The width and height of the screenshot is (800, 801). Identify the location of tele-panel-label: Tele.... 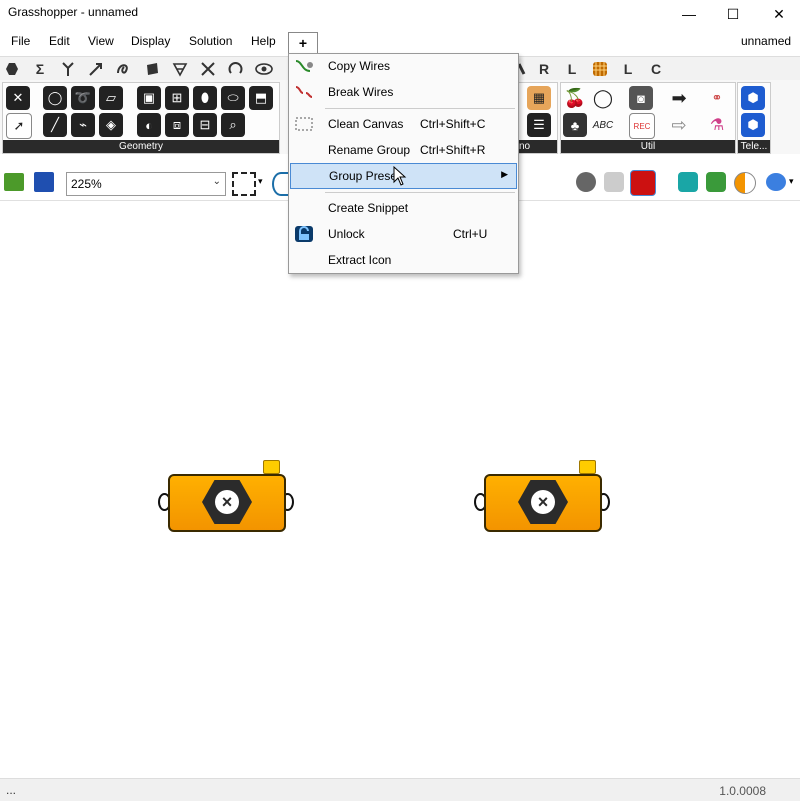
(754, 146).